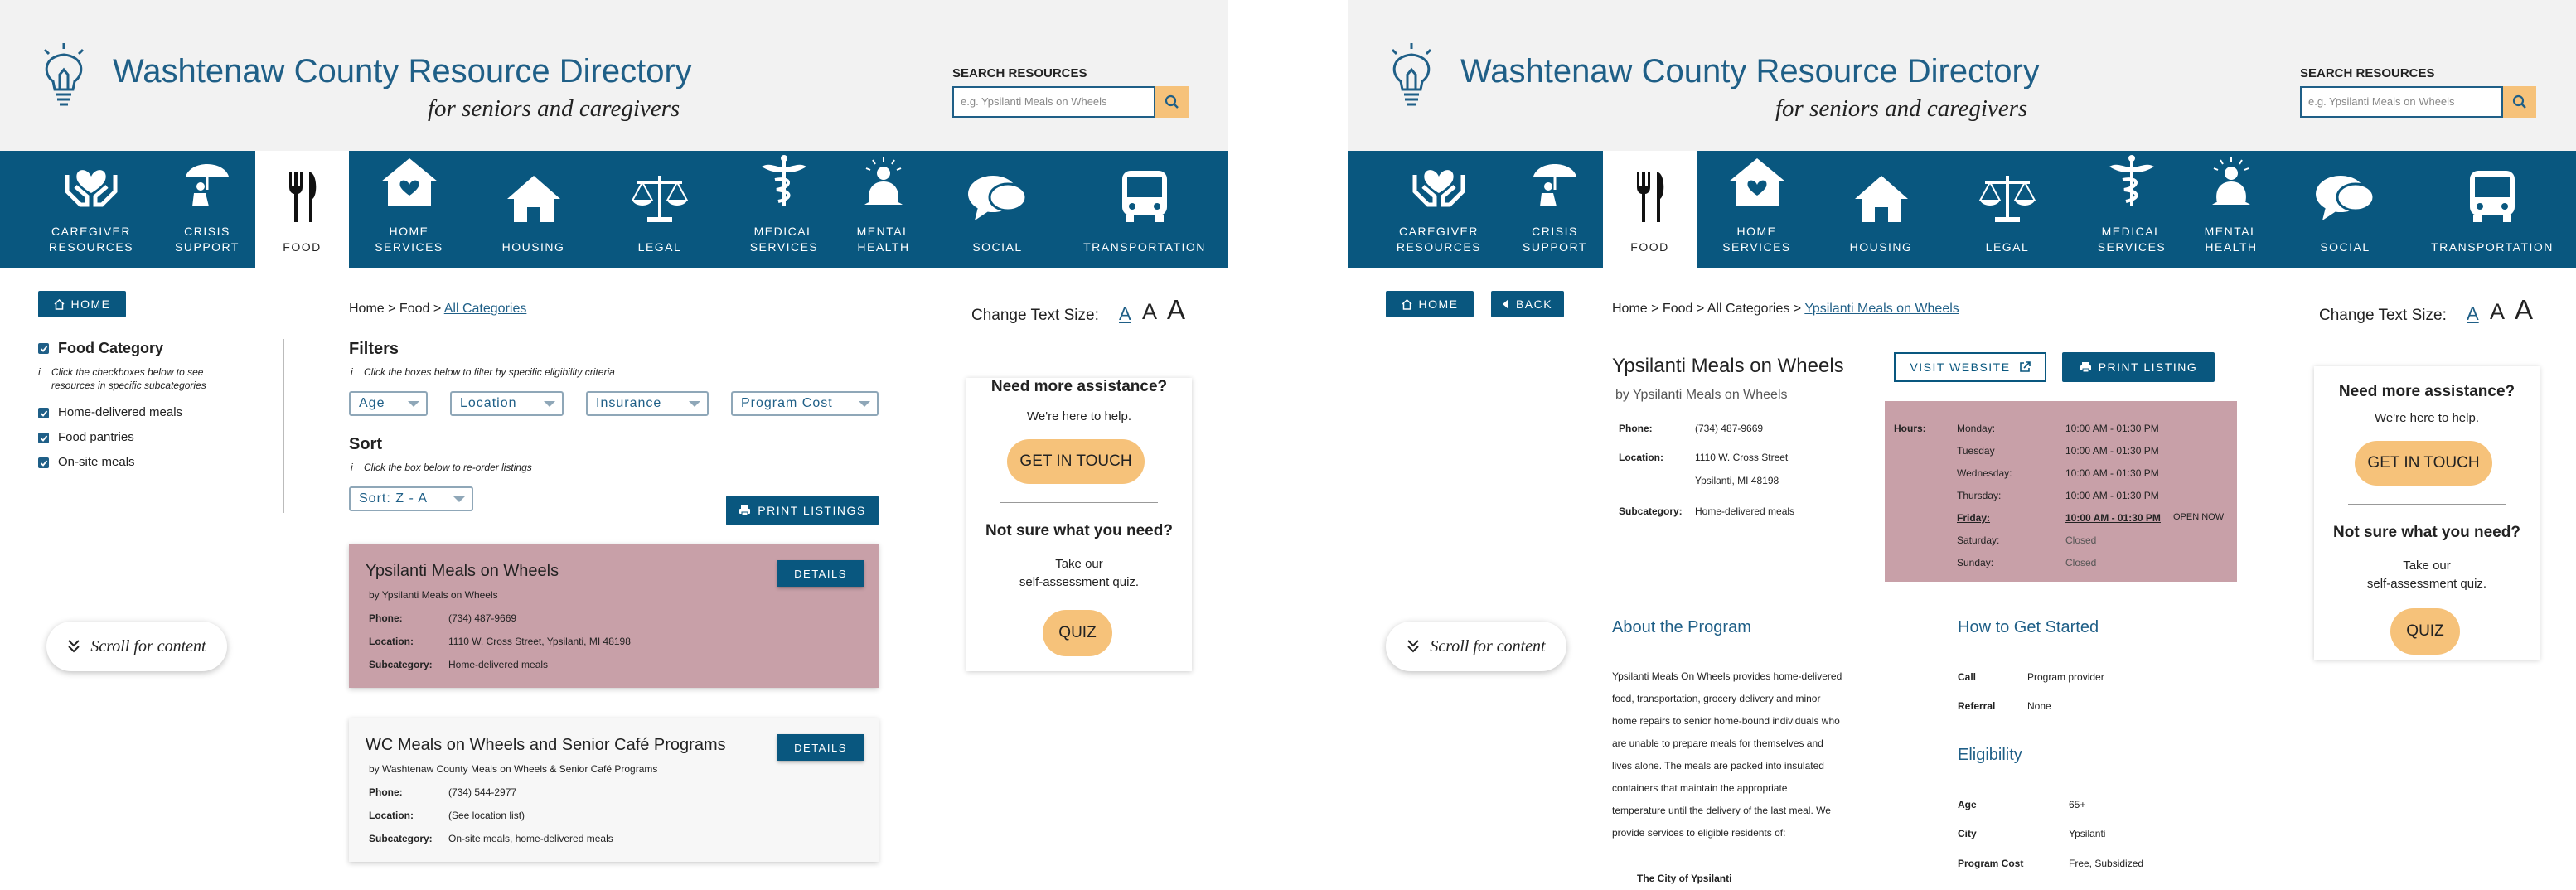 The width and height of the screenshot is (2576, 890). I want to click on listing-card-title: Ypsilanti Meals on Wheels, so click(462, 571).